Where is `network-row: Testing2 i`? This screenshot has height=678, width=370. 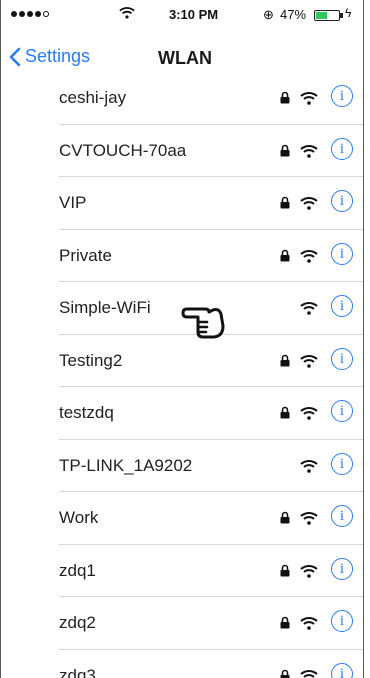
network-row: Testing2 i is located at coordinates (182, 361).